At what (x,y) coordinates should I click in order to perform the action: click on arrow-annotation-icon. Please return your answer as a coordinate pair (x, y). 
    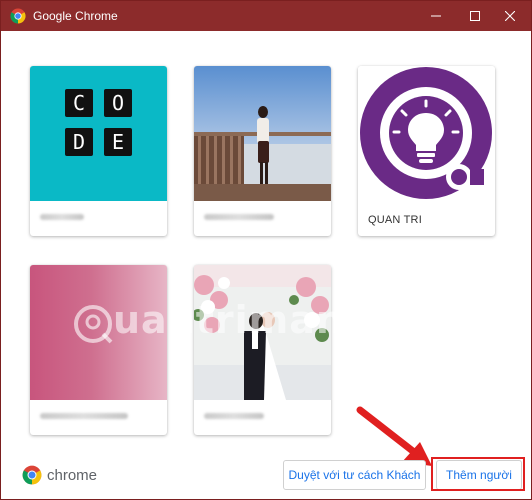
    Looking at the image, I should click on (394, 436).